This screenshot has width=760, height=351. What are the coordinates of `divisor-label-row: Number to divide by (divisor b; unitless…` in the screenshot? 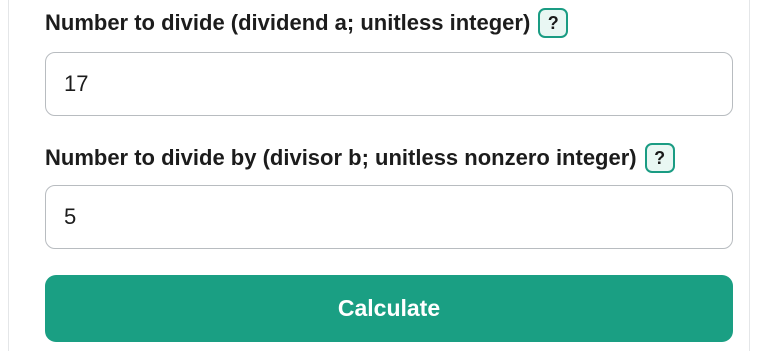 It's located at (360, 158).